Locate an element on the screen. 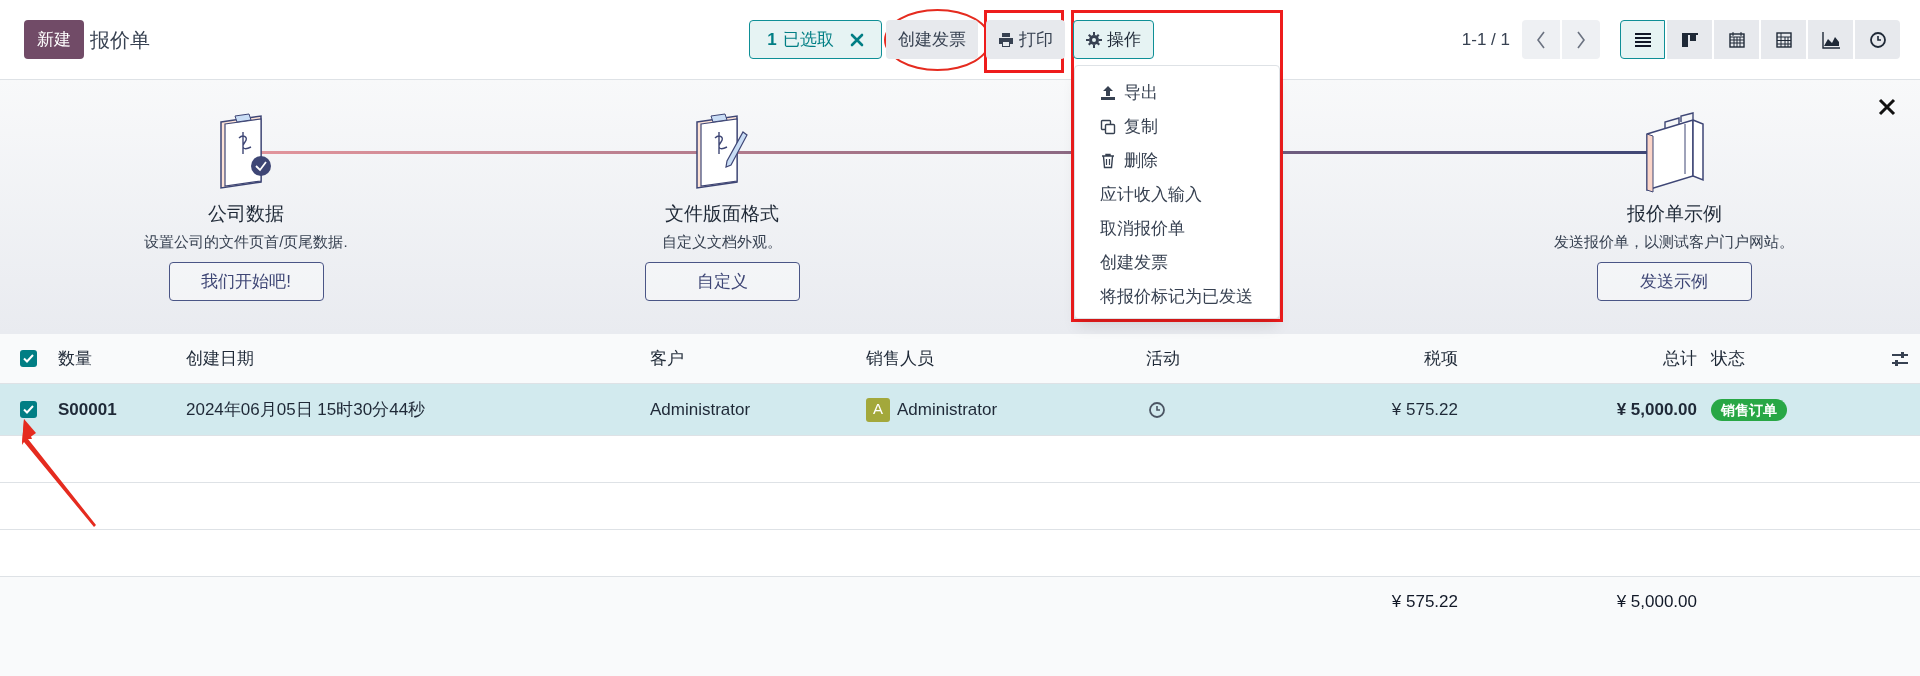 The width and height of the screenshot is (1920, 676). list-icon is located at coordinates (1642, 39).